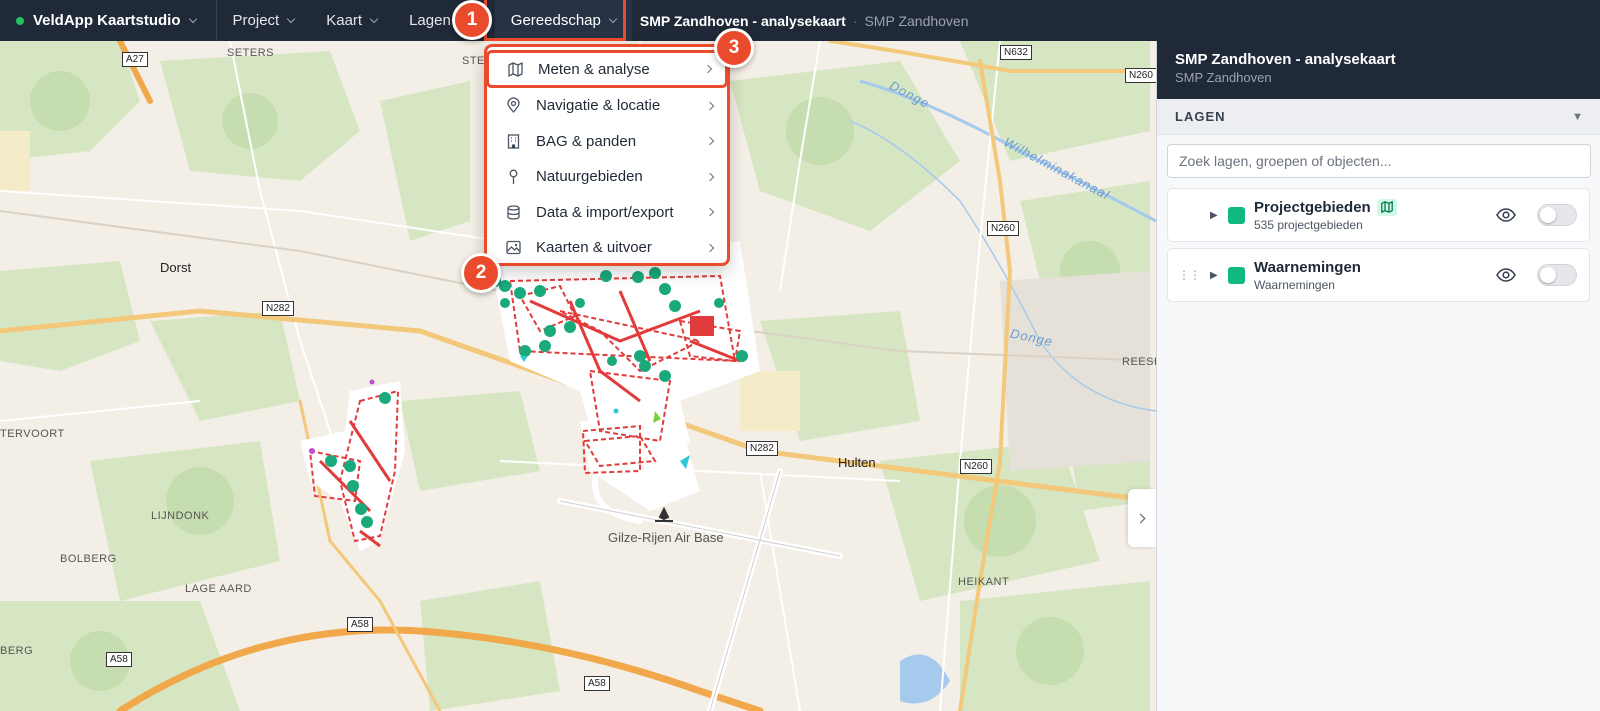 The height and width of the screenshot is (711, 1600). I want to click on step-marker-2: 2, so click(481, 273).